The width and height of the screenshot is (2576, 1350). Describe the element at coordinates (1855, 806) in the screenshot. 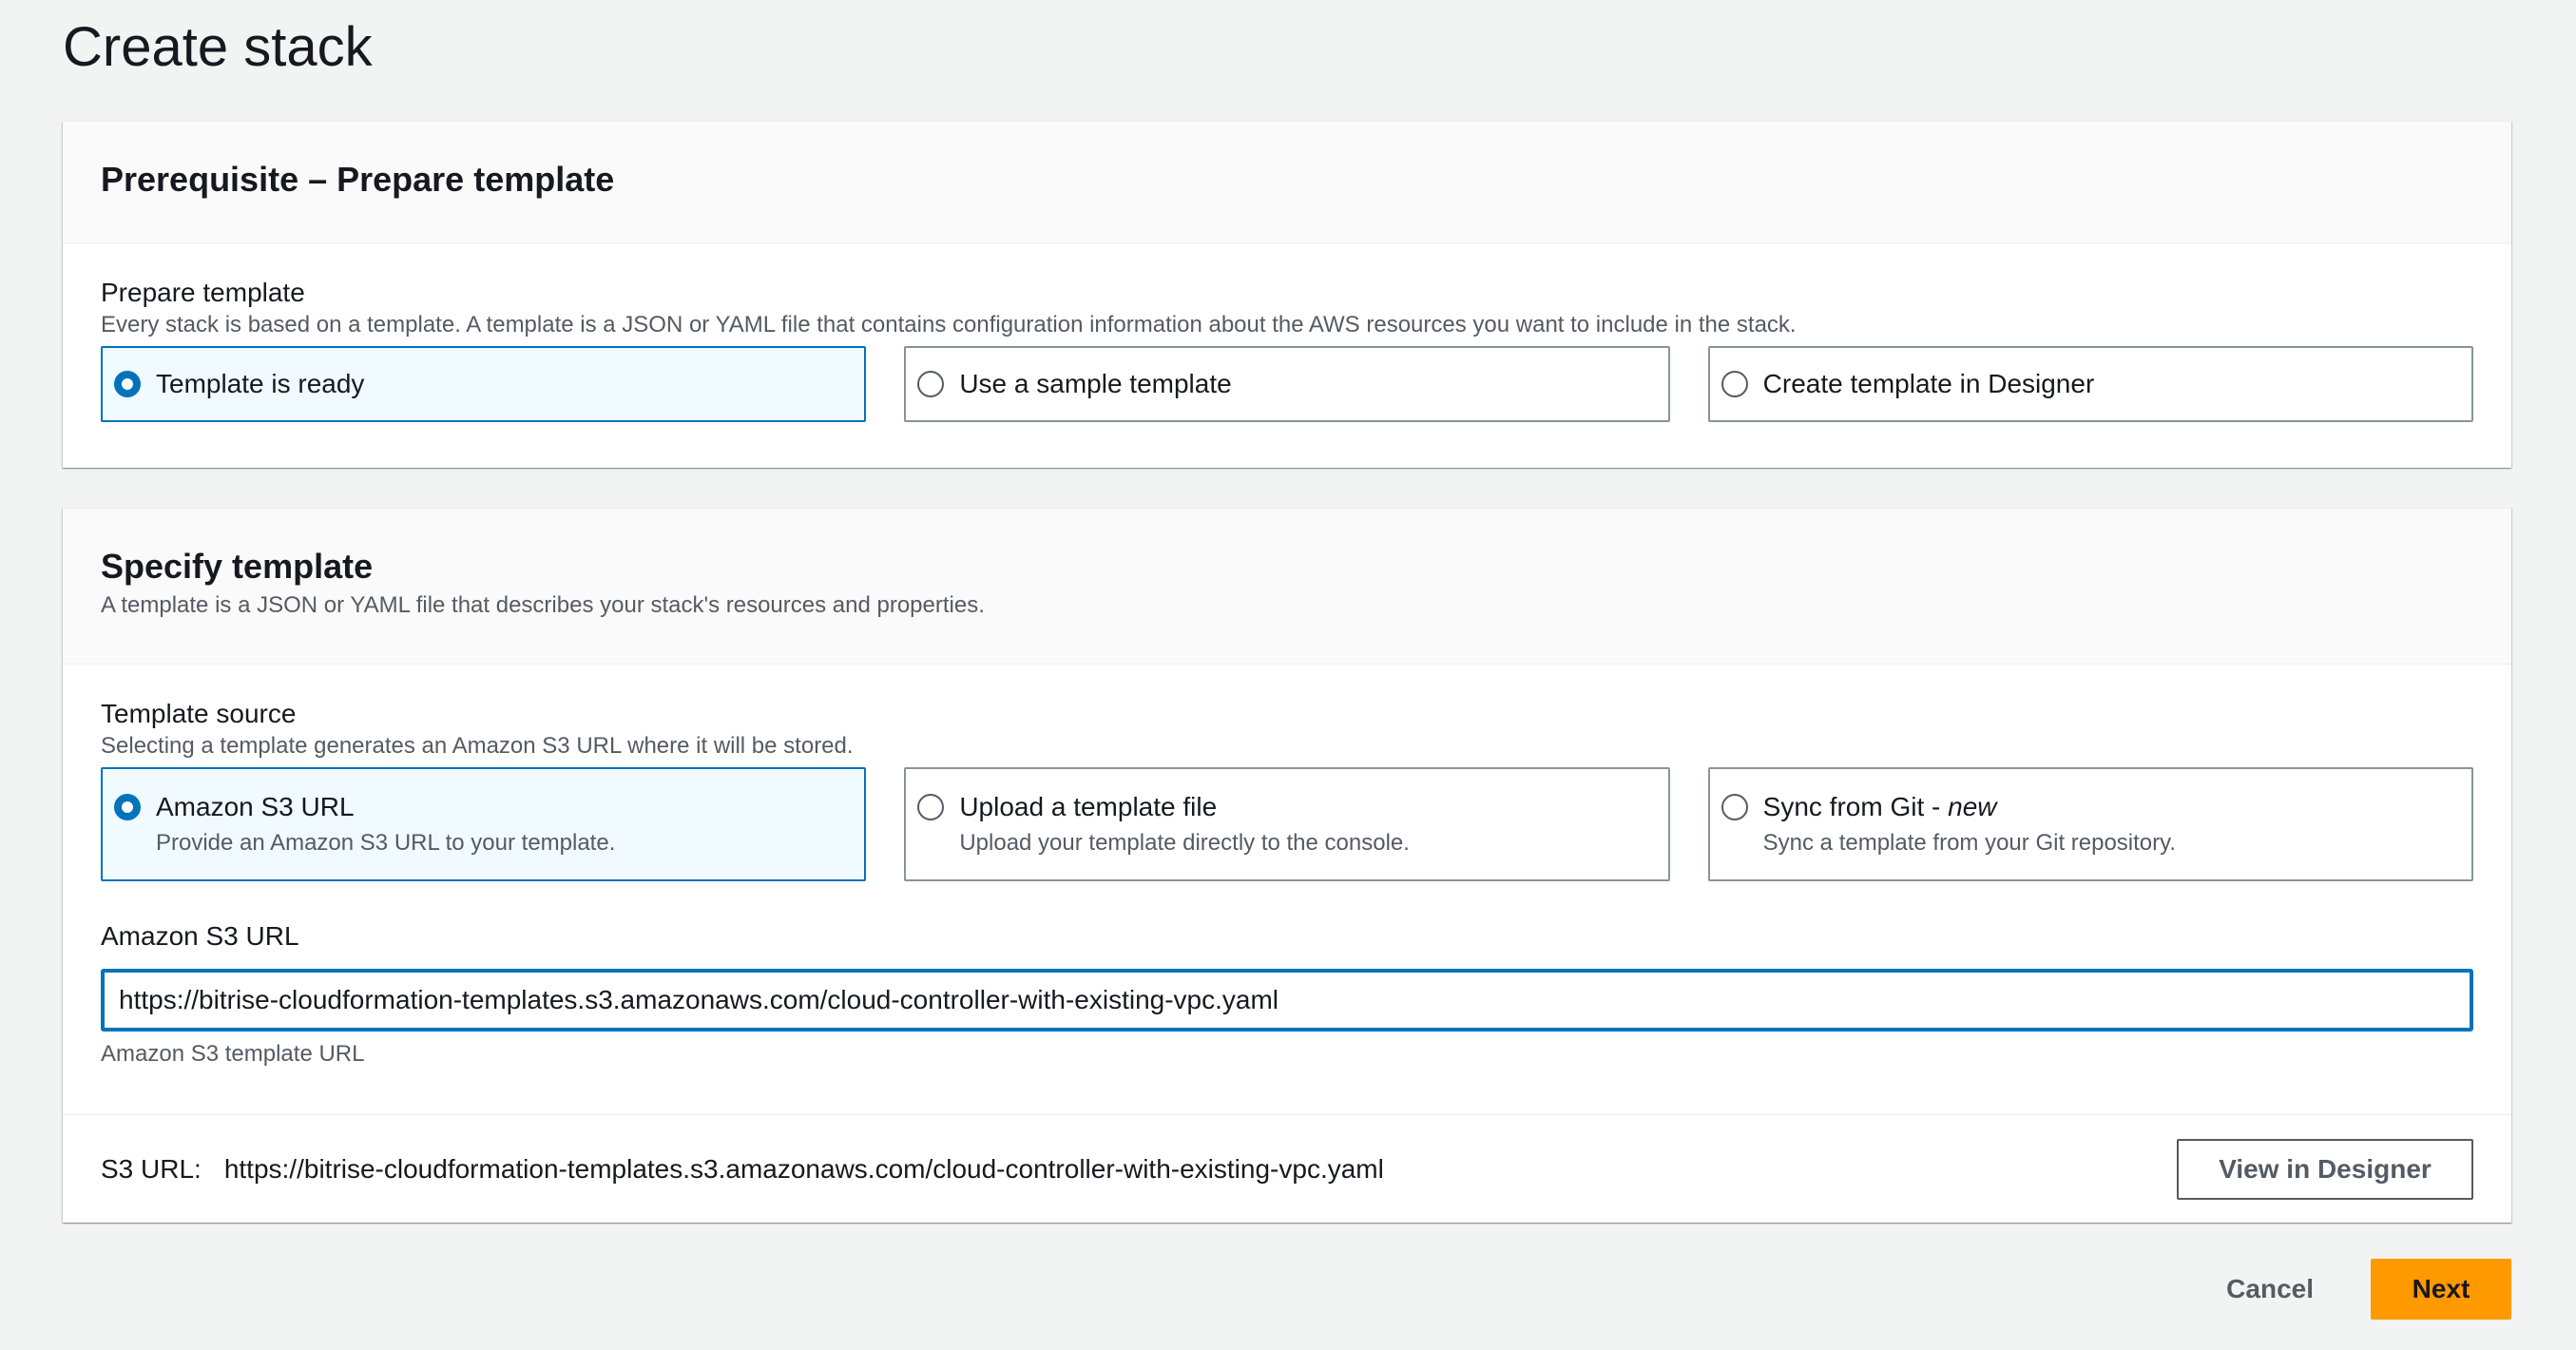

I see `source-label-text: Sync from Git -` at that location.